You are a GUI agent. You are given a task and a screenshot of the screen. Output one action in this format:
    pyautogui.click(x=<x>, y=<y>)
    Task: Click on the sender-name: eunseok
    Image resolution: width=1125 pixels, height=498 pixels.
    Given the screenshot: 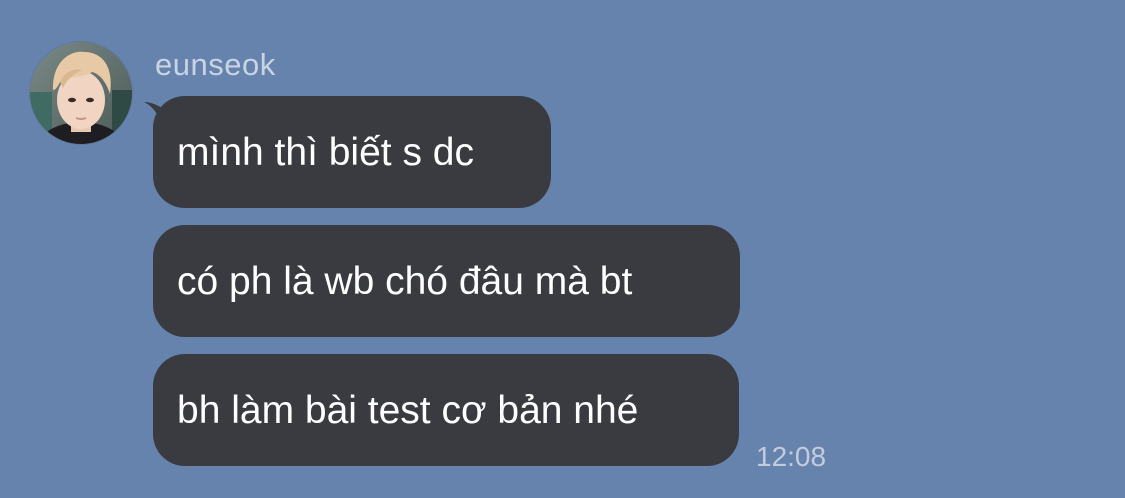 What is the action you would take?
    pyautogui.click(x=215, y=64)
    